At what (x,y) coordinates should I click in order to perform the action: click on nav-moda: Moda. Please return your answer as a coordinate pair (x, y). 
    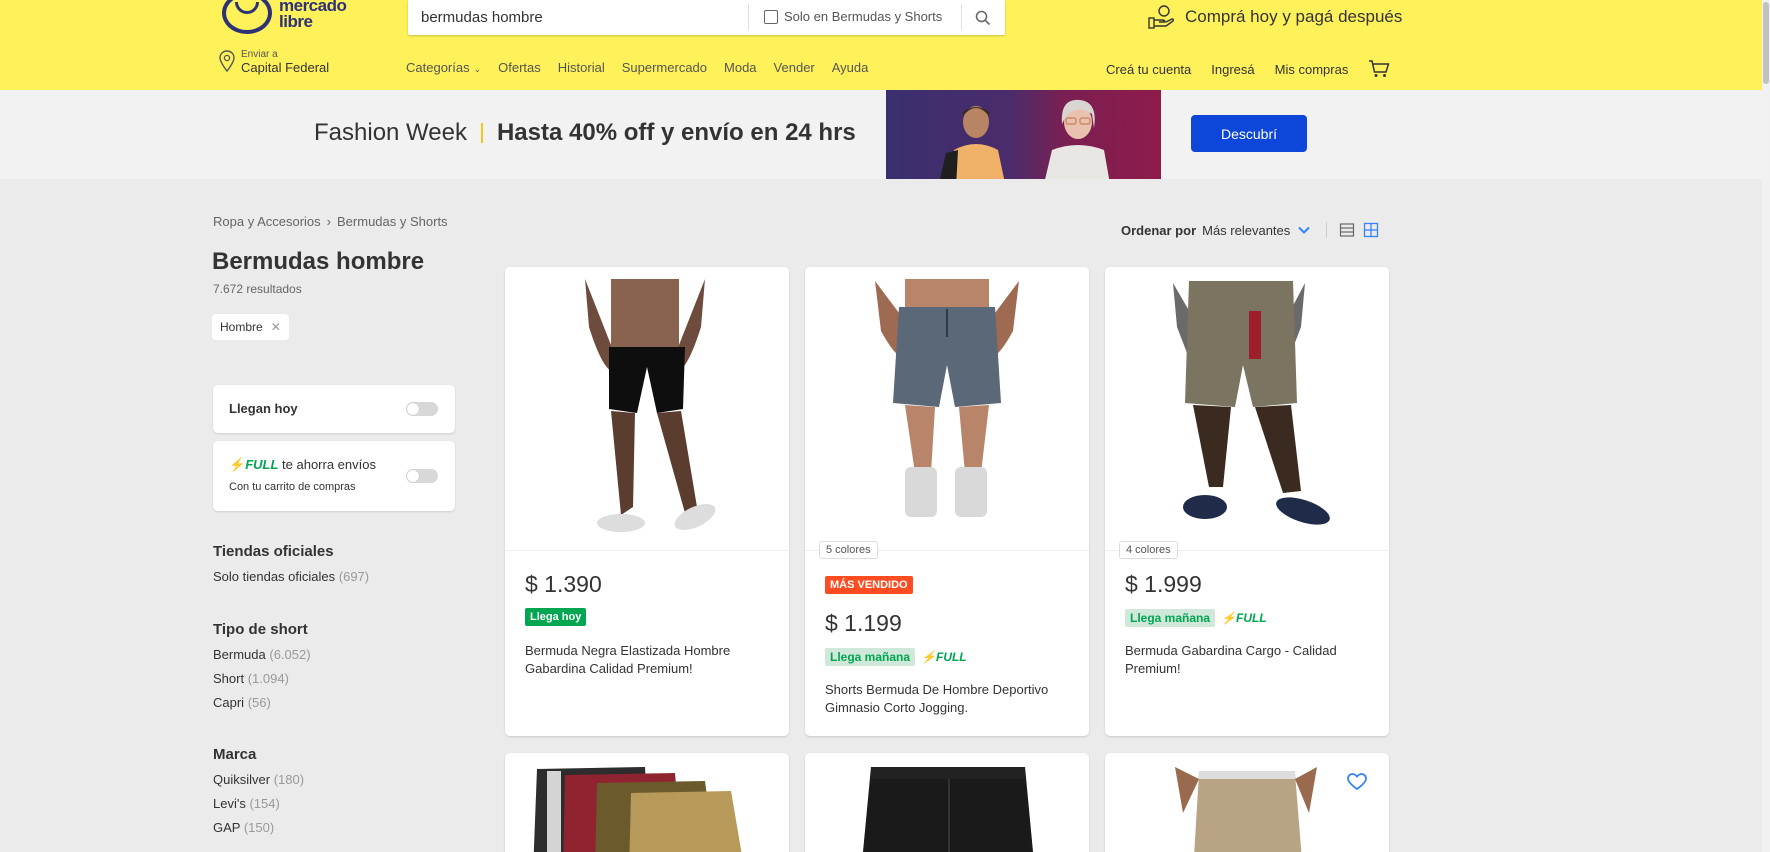
    Looking at the image, I should click on (740, 67).